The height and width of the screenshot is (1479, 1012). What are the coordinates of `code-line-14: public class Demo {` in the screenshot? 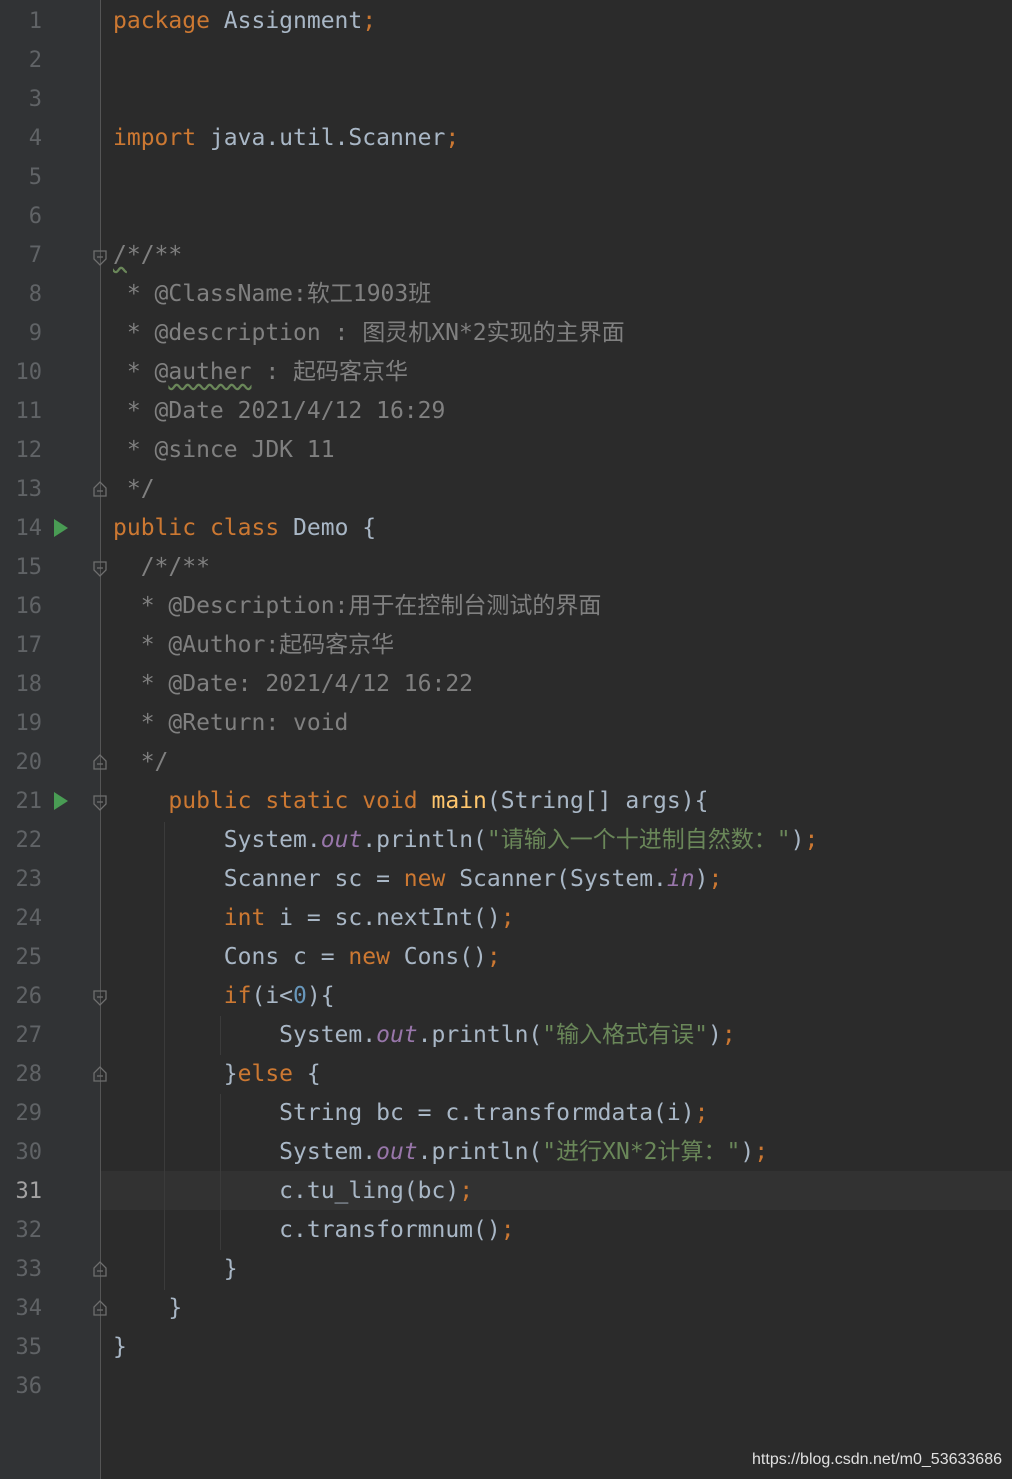 It's located at (244, 528).